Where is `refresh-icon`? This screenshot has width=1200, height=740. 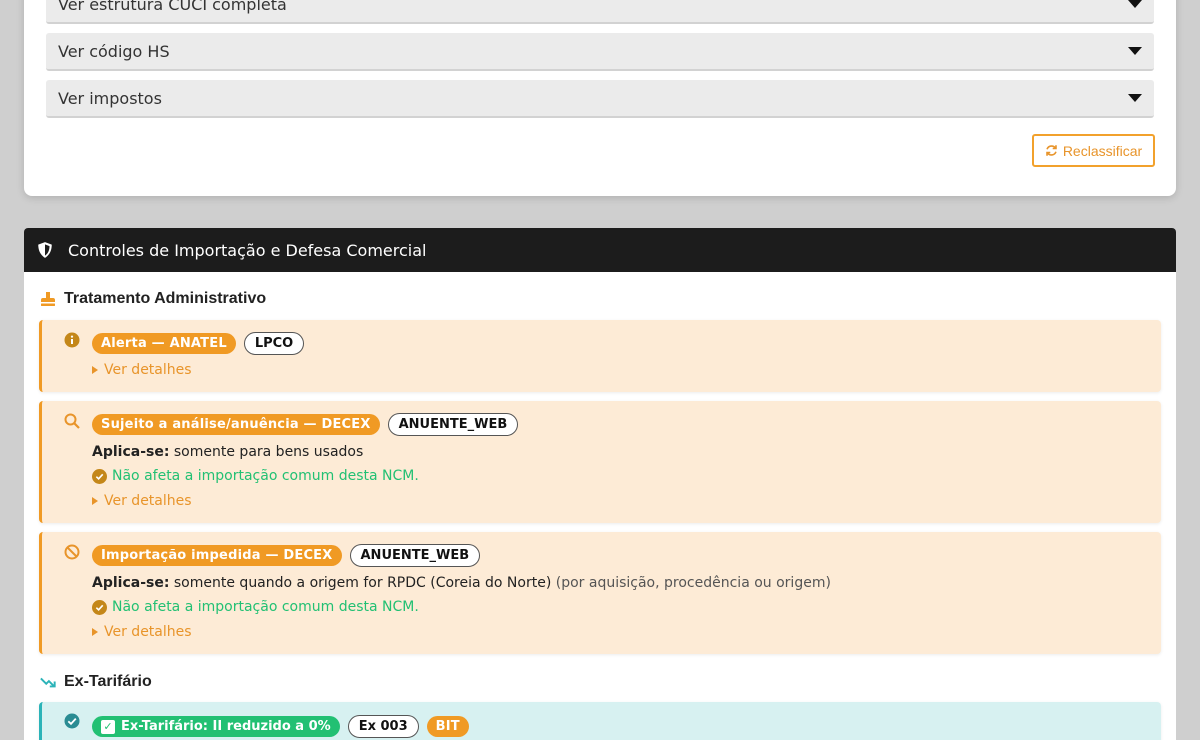
refresh-icon is located at coordinates (1051, 150).